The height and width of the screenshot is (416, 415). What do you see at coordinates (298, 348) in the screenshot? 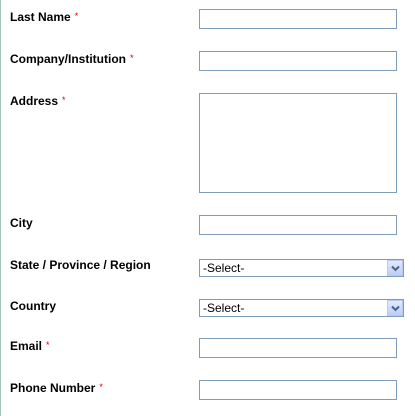
I see `email-input` at bounding box center [298, 348].